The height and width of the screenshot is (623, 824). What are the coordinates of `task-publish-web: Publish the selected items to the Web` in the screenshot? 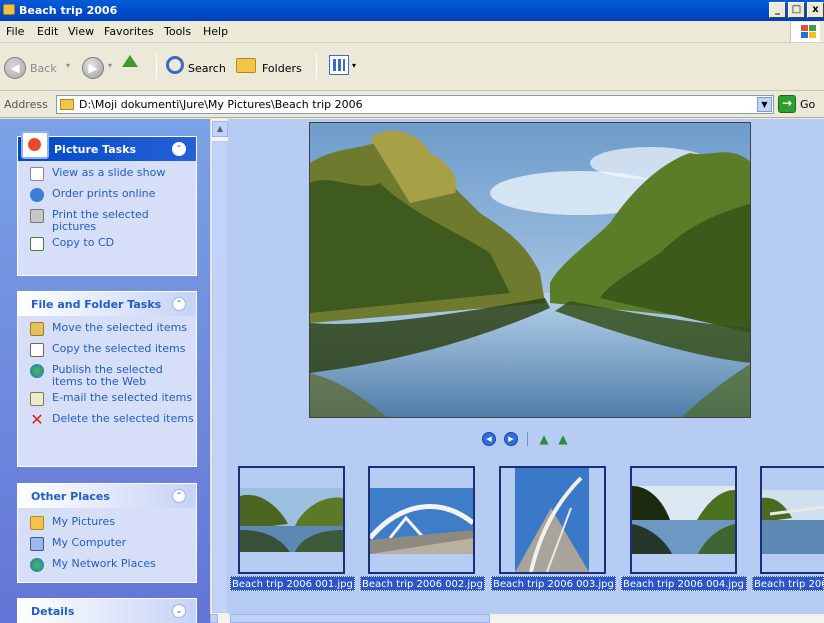 It's located at (113, 376).